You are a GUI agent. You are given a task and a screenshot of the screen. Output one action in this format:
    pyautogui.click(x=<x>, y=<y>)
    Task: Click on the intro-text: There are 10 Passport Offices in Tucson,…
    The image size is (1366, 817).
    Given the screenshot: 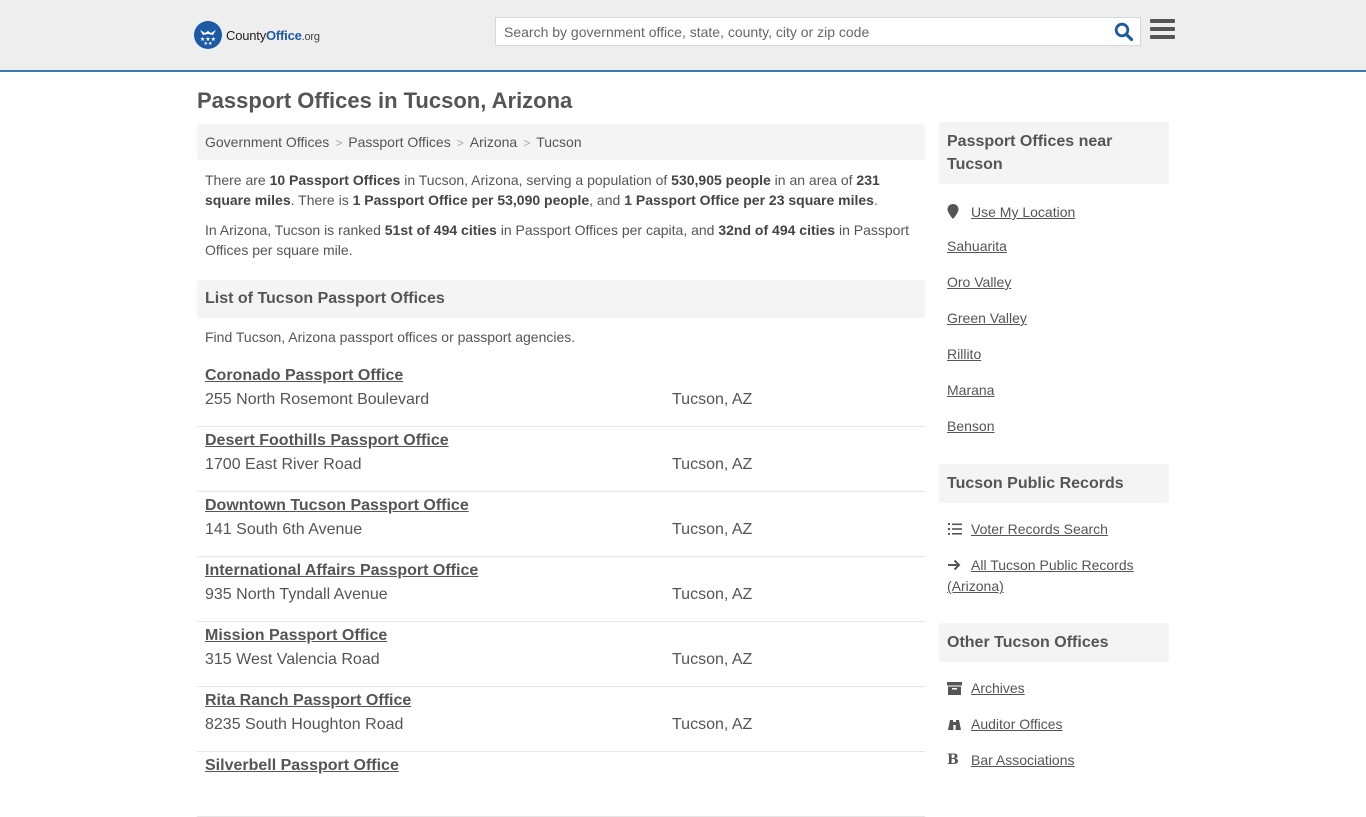 What is the action you would take?
    pyautogui.click(x=562, y=220)
    